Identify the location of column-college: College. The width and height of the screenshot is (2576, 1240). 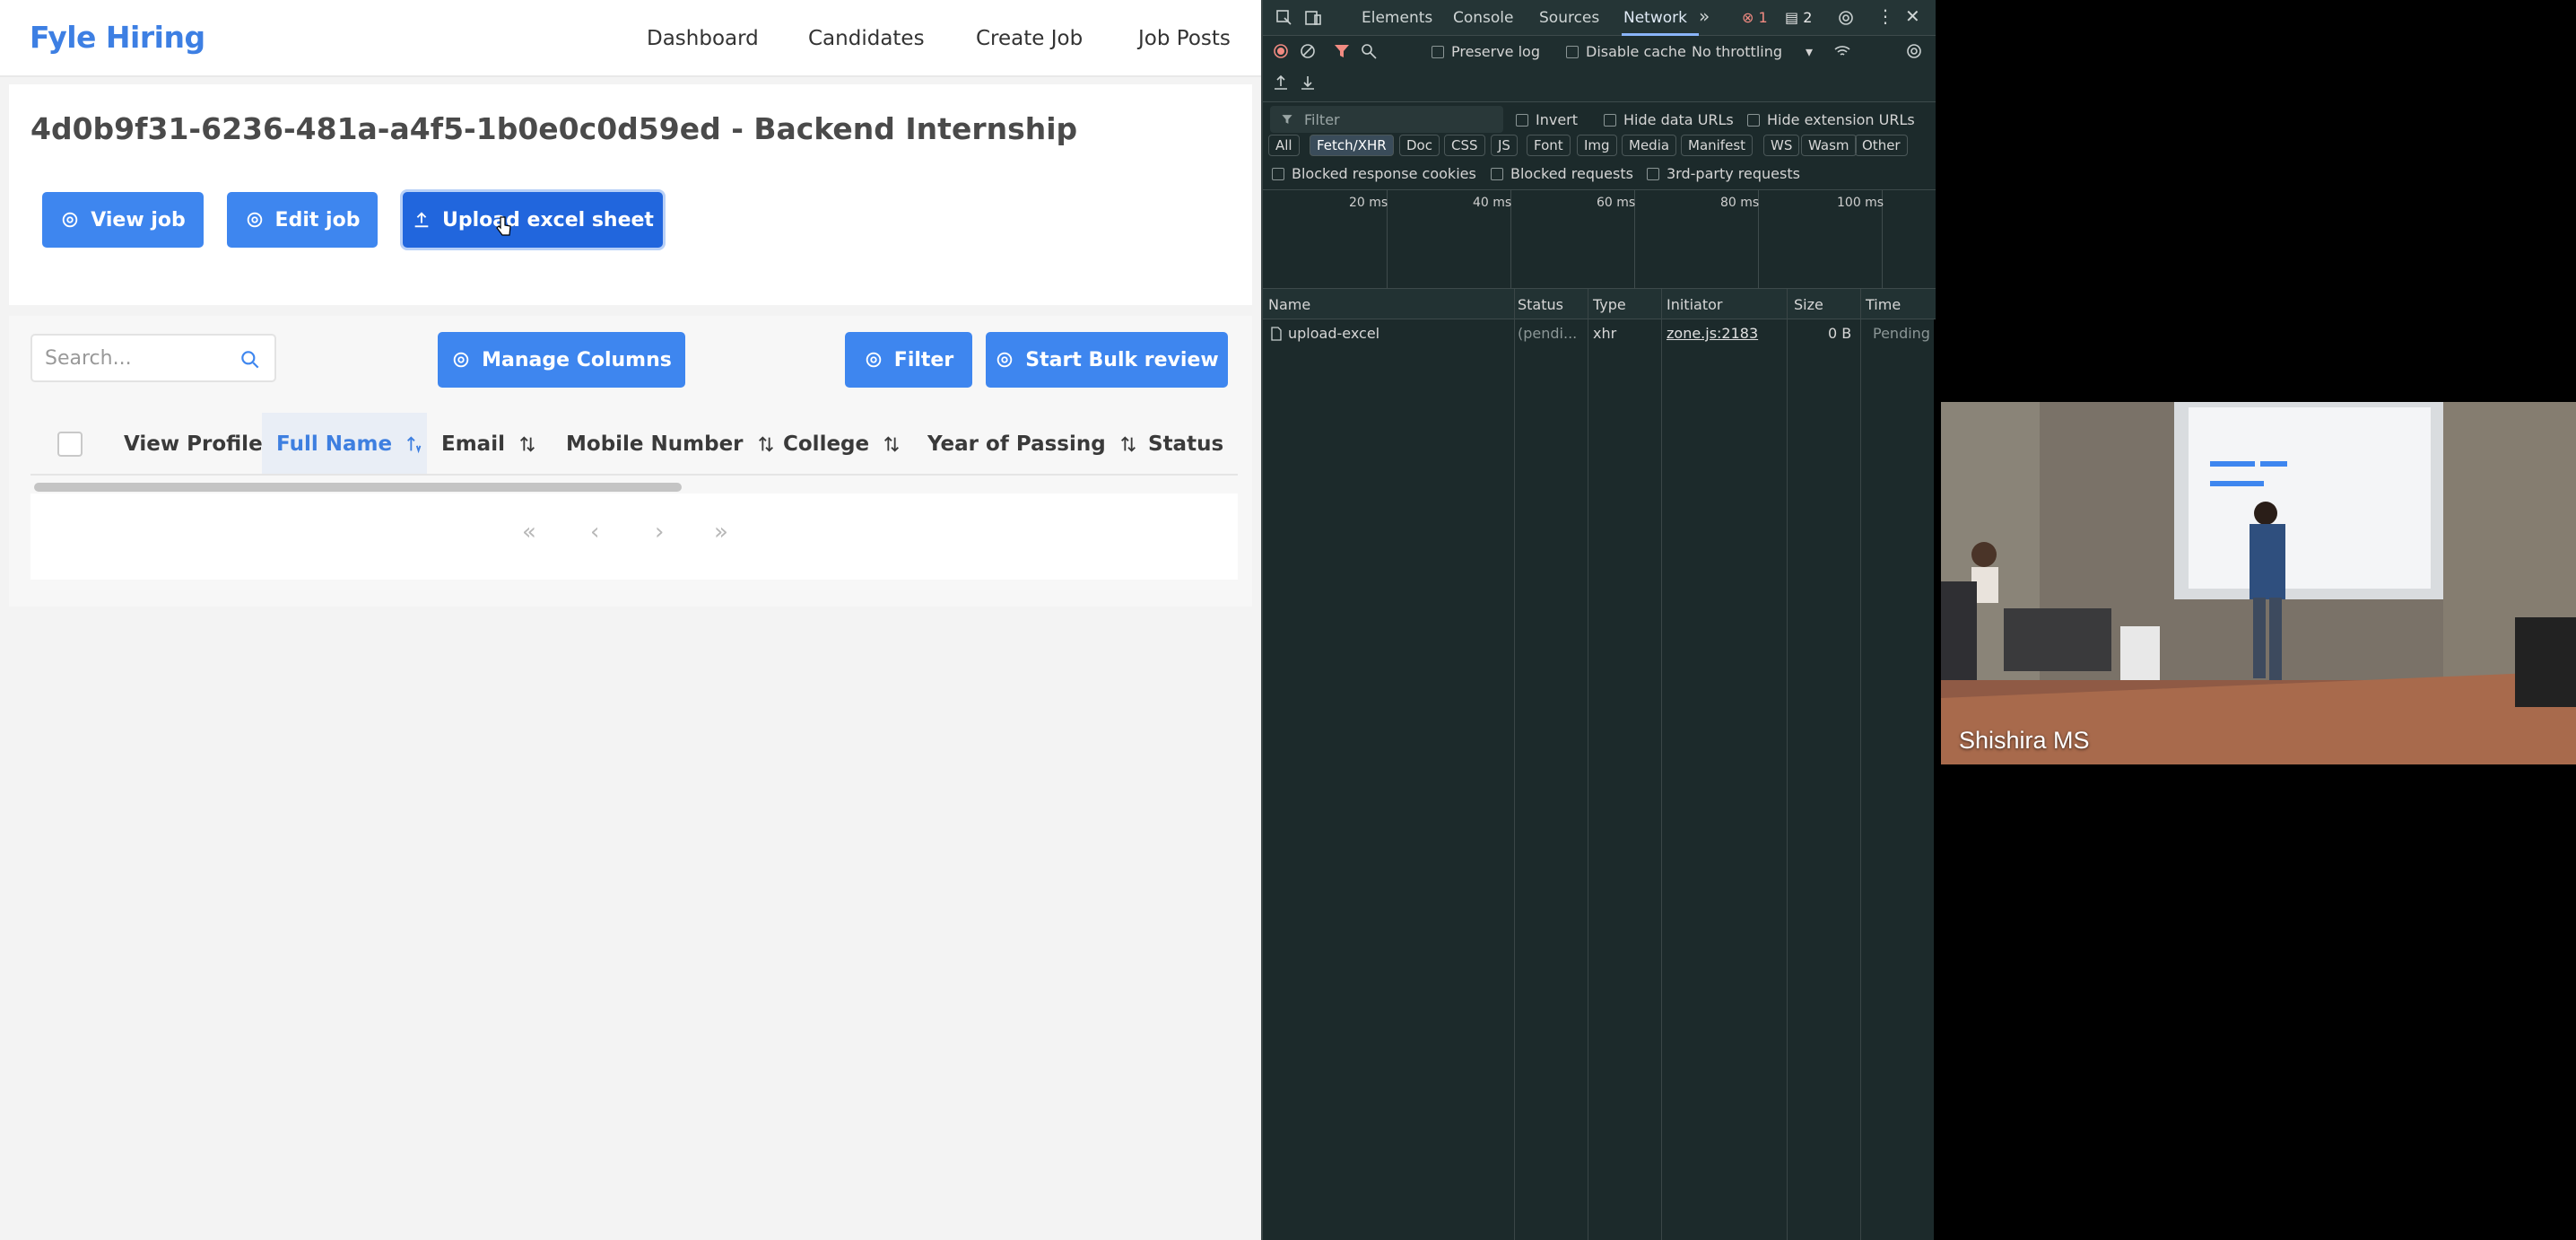
(842, 444).